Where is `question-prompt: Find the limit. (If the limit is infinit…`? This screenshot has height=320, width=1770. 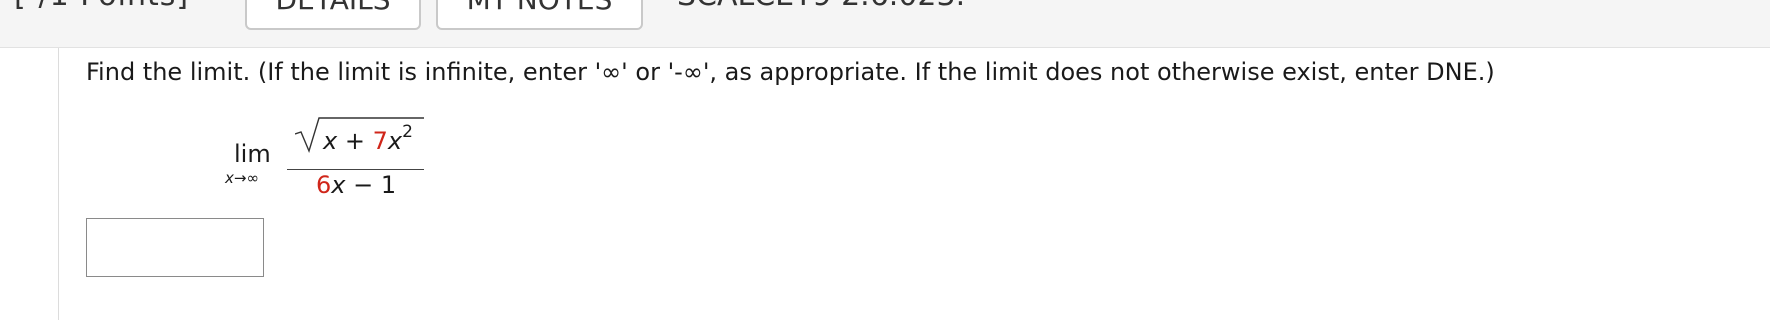
question-prompt: Find the limit. (If the limit is infinit… is located at coordinates (790, 72).